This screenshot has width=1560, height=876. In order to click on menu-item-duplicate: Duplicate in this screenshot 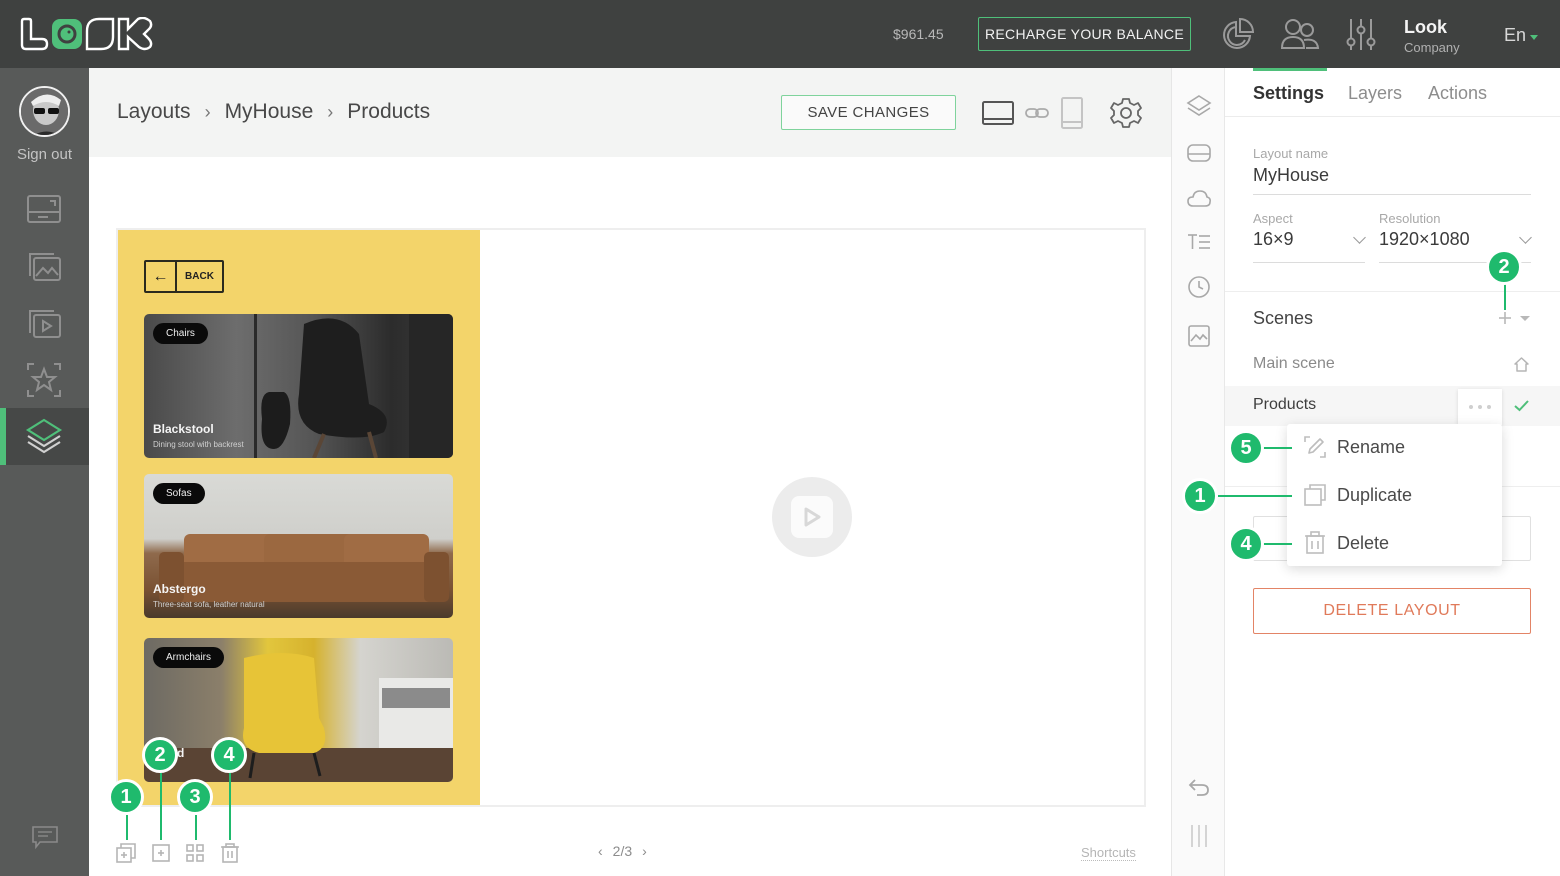, I will do `click(1357, 495)`.